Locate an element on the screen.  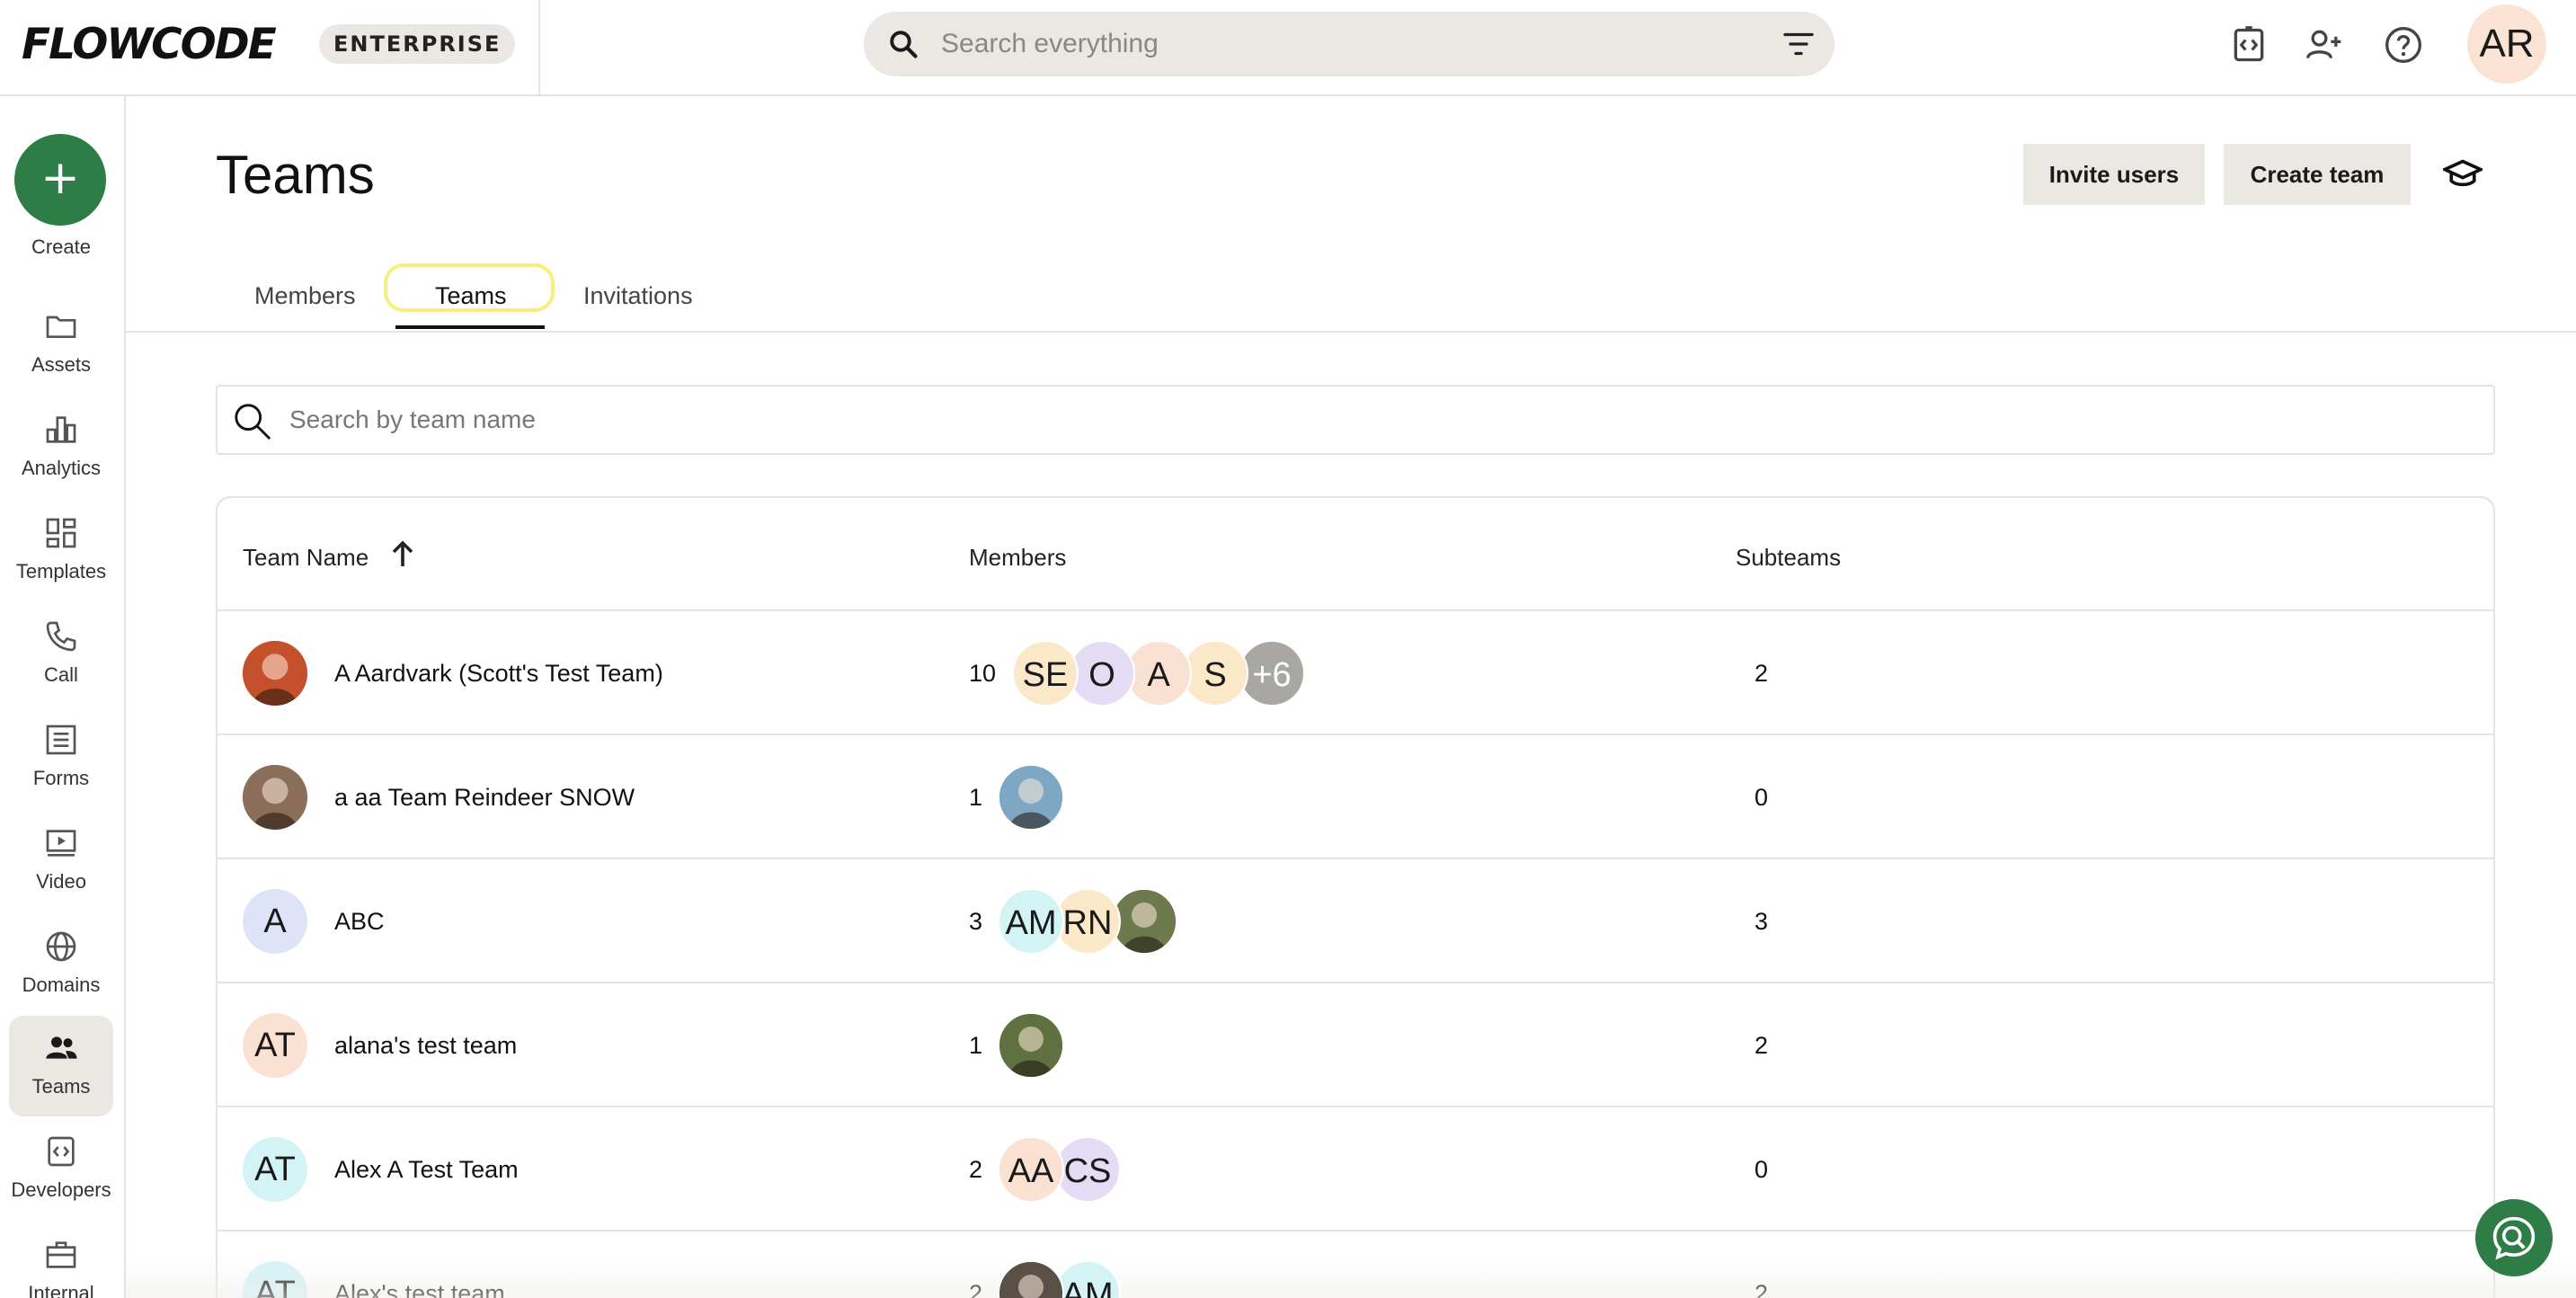
table-row: A Aardvark (Scott's Test Team) 10 SE O A S +6 2 is located at coordinates (1355, 673).